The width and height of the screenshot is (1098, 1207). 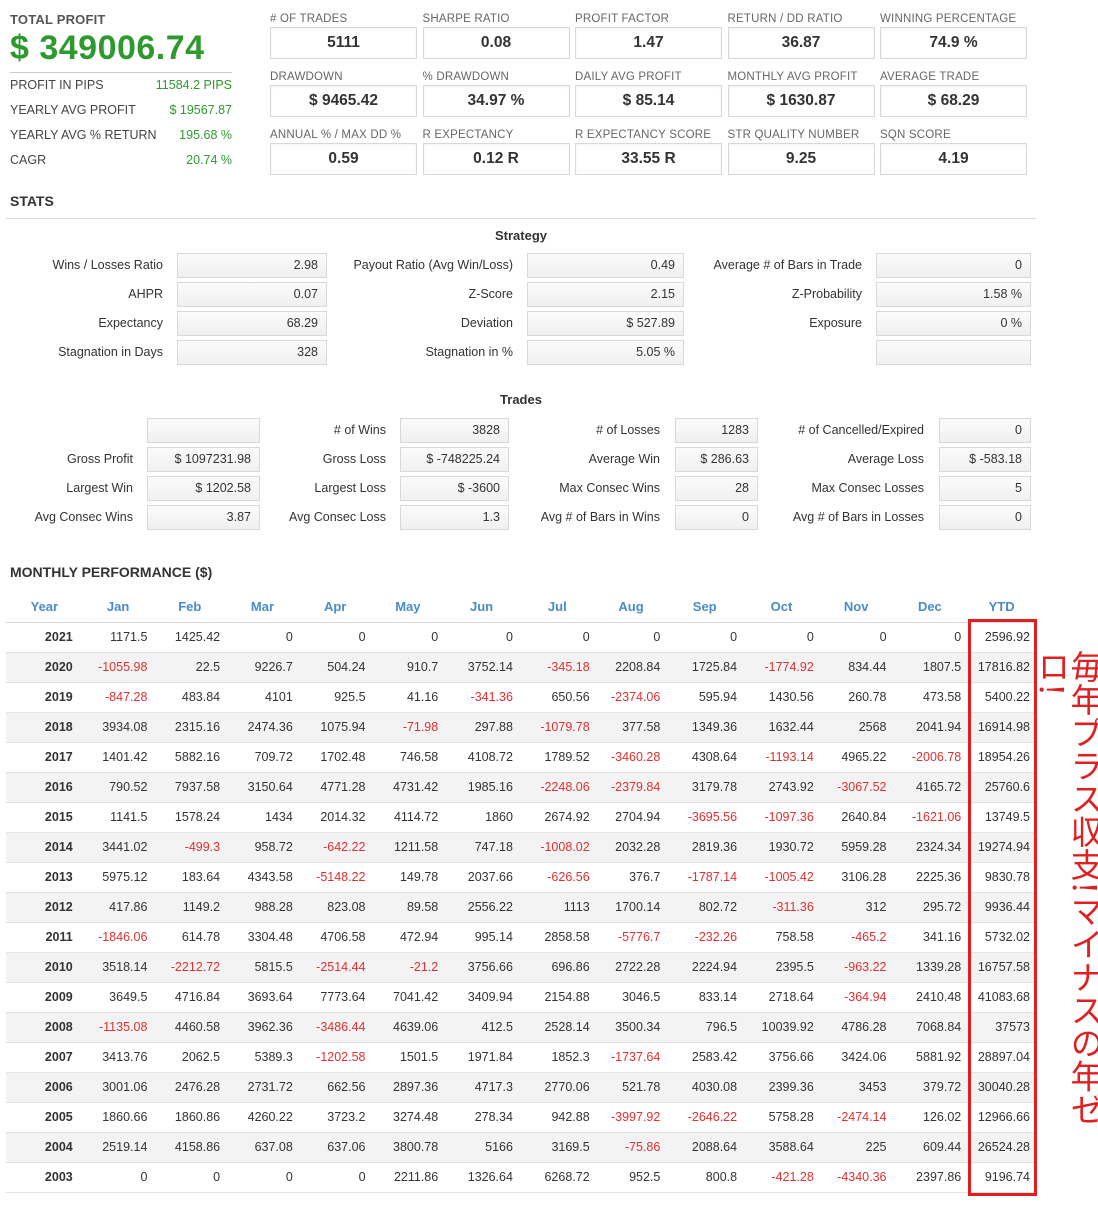 What do you see at coordinates (190, 607) in the screenshot?
I see `column-header-feb: Feb` at bounding box center [190, 607].